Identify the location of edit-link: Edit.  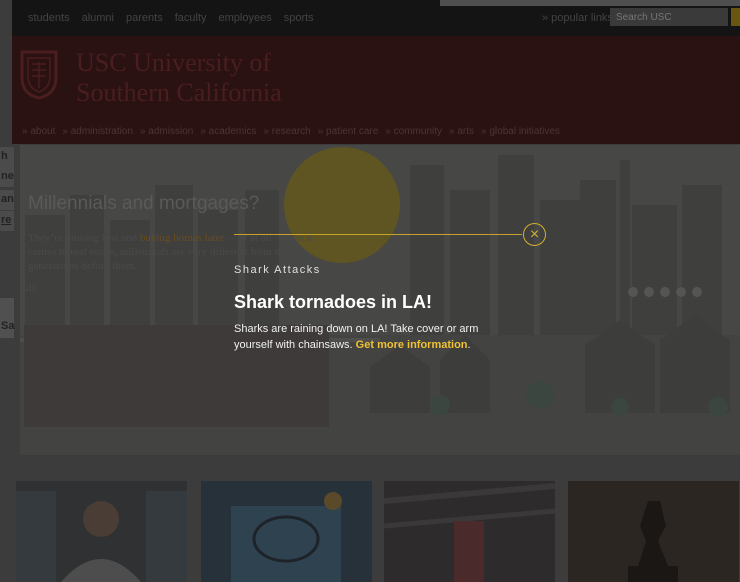
(28, 288).